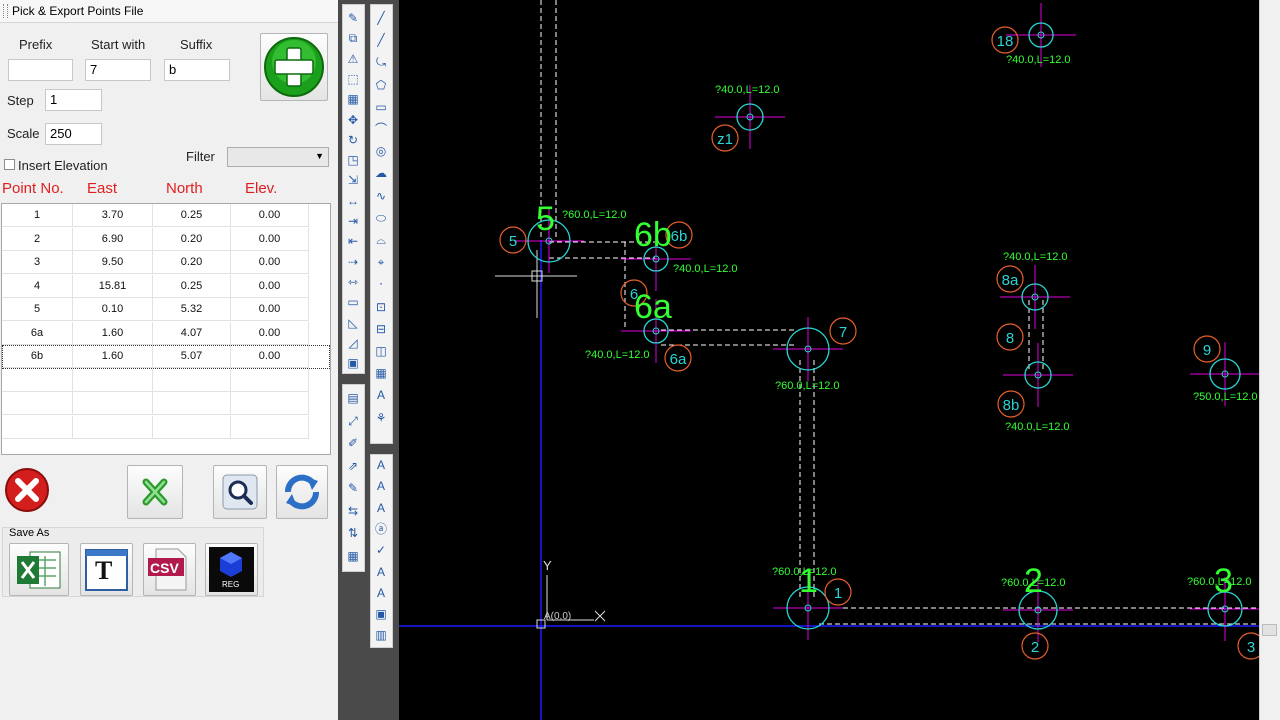 This screenshot has height=720, width=1280. I want to click on start-with-input: 7, so click(118, 70).